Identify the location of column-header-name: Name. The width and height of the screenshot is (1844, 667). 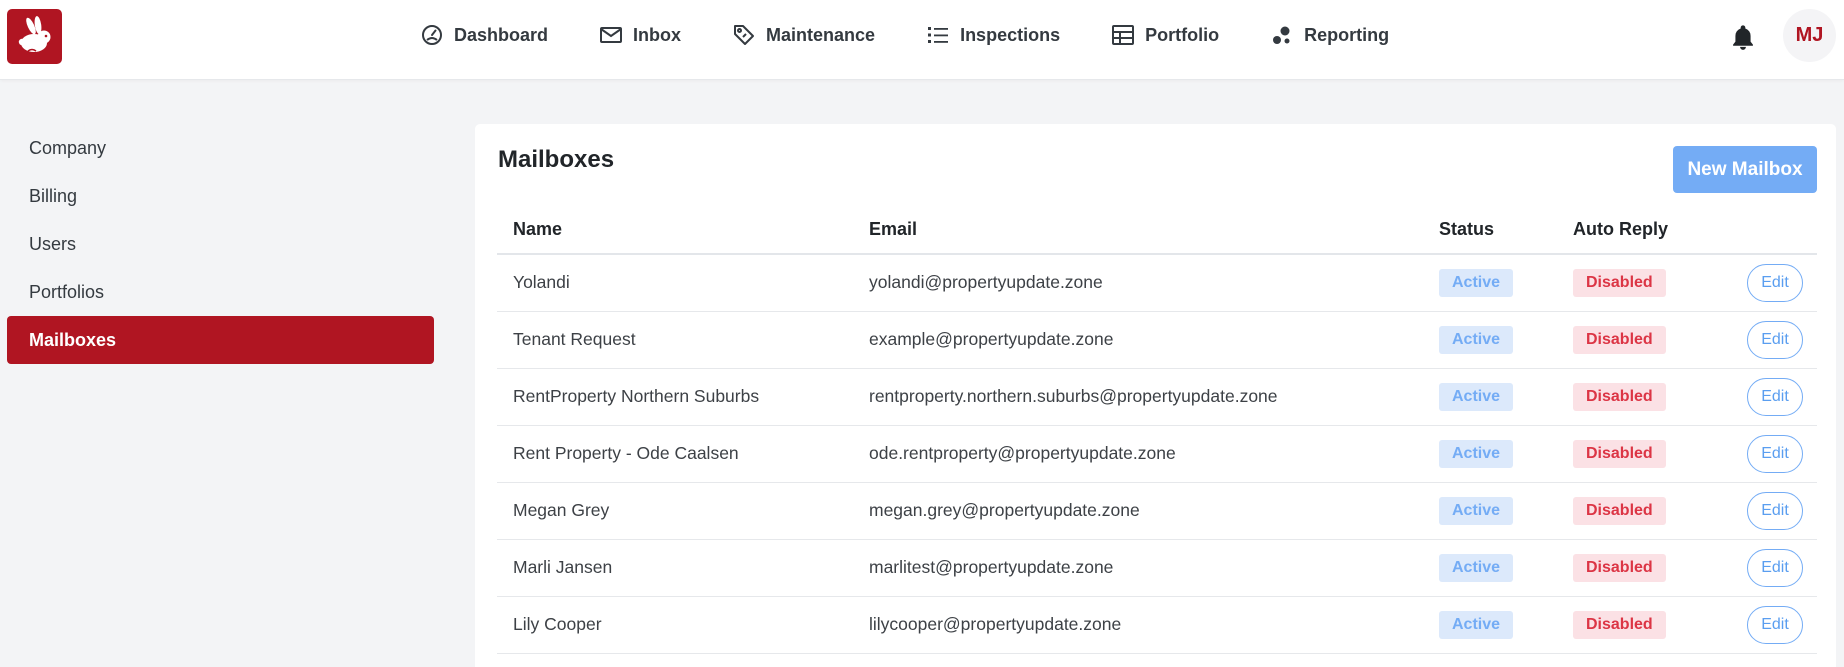
(675, 230).